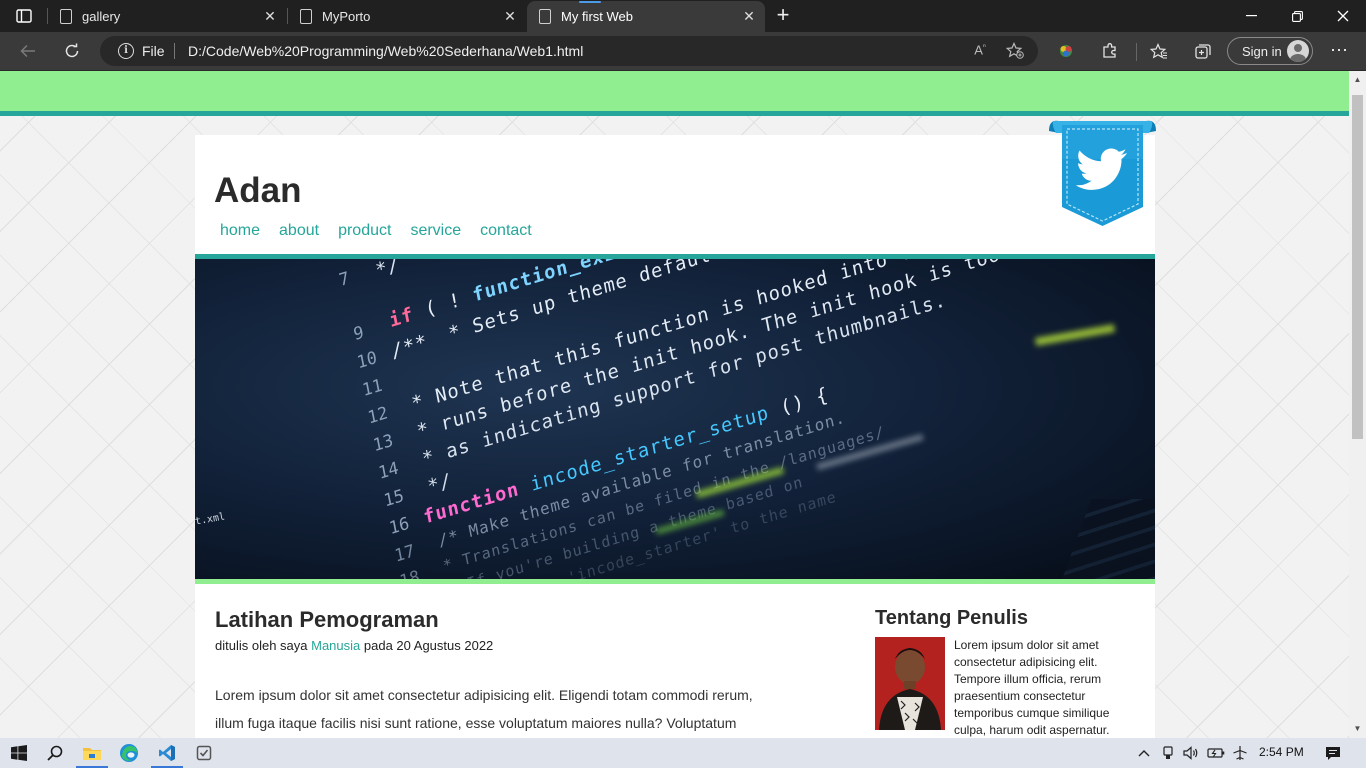 This screenshot has width=1366, height=768. I want to click on tab-title: gallery, so click(101, 16).